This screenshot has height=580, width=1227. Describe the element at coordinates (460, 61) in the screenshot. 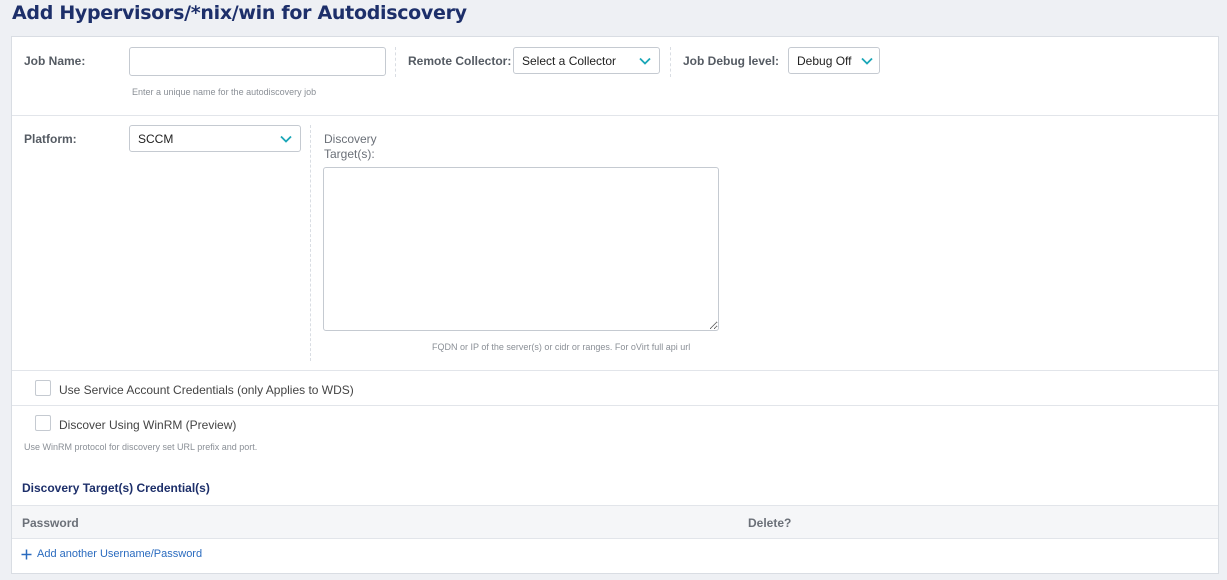

I see `remote-collector-label: Remote Collector:` at that location.